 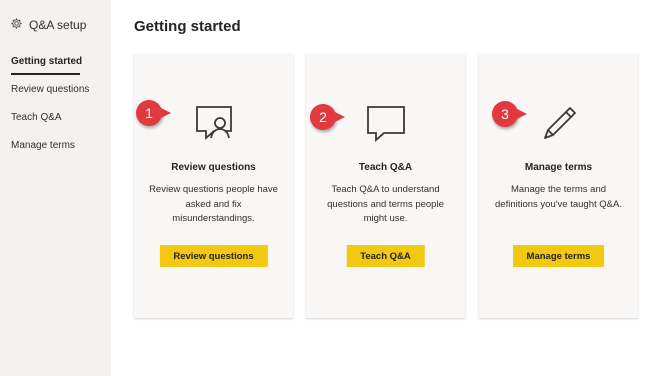 What do you see at coordinates (385, 256) in the screenshot?
I see `teach-qa-button: Teach Q&A` at bounding box center [385, 256].